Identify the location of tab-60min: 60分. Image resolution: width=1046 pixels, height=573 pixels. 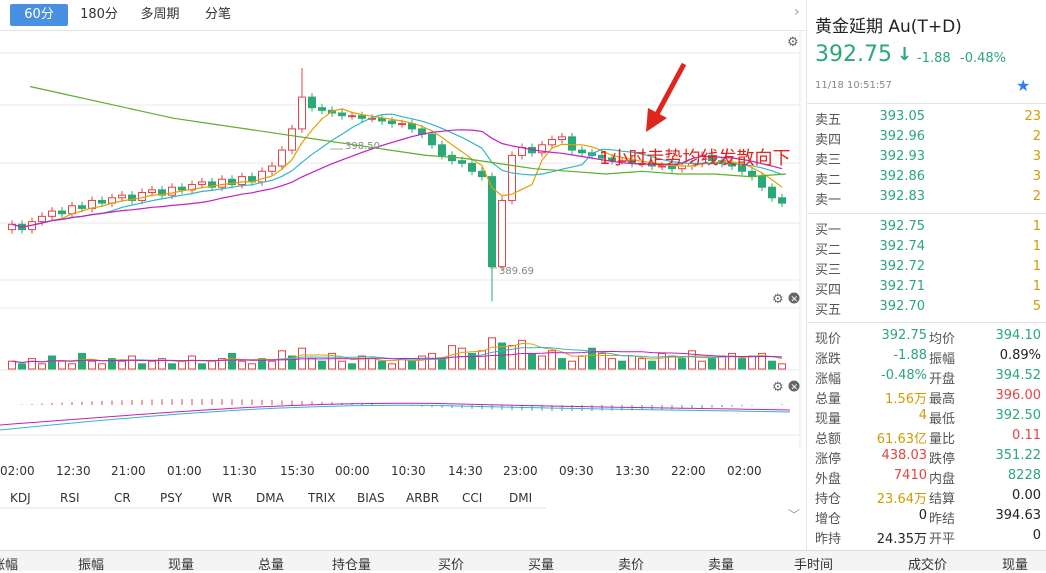
(39, 15).